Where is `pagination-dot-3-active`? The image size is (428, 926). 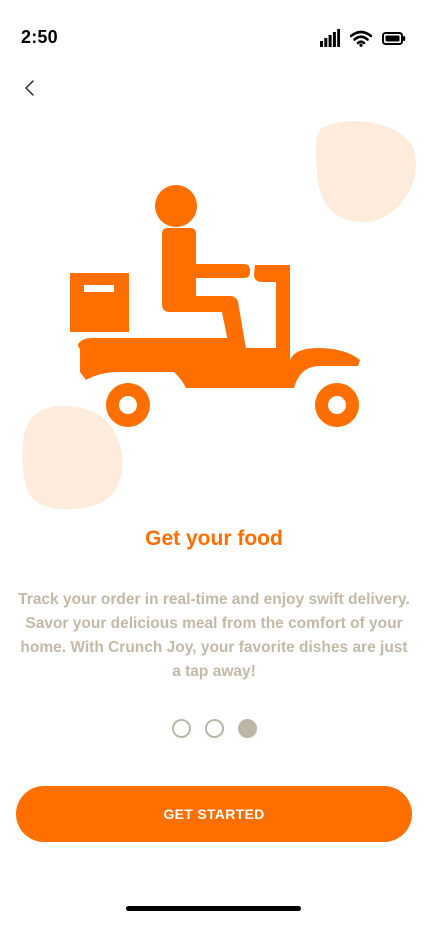
pagination-dot-3-active is located at coordinates (247, 728).